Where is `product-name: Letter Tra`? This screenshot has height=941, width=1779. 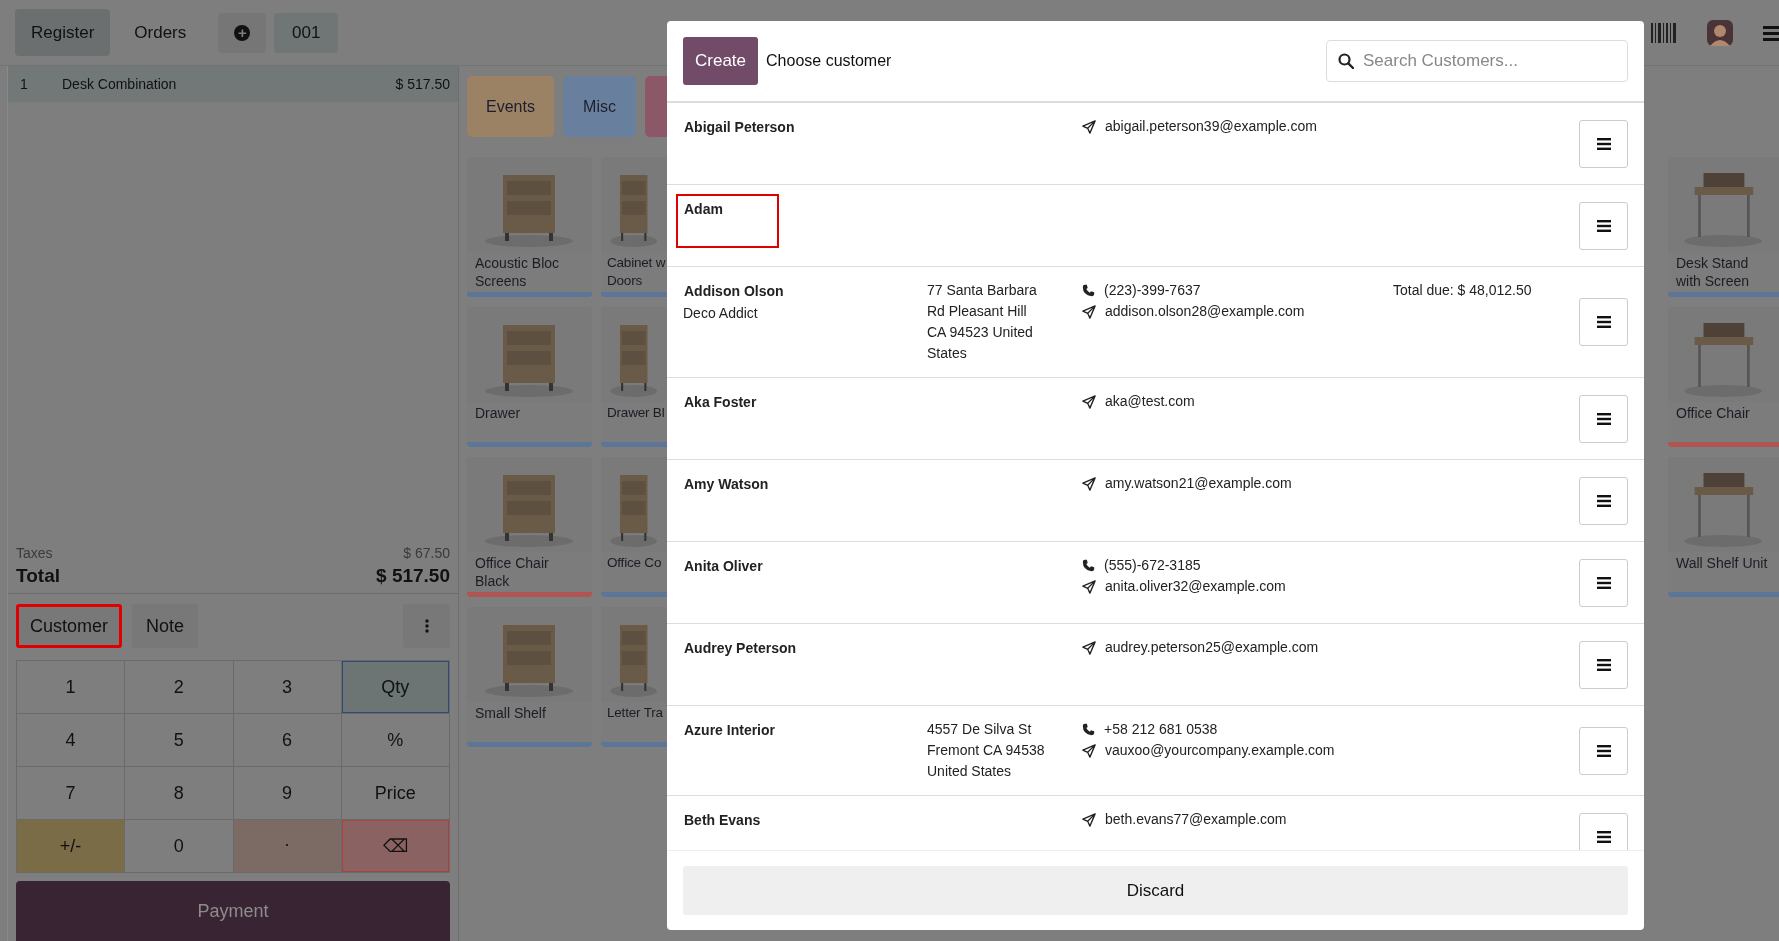 product-name: Letter Tra is located at coordinates (635, 713).